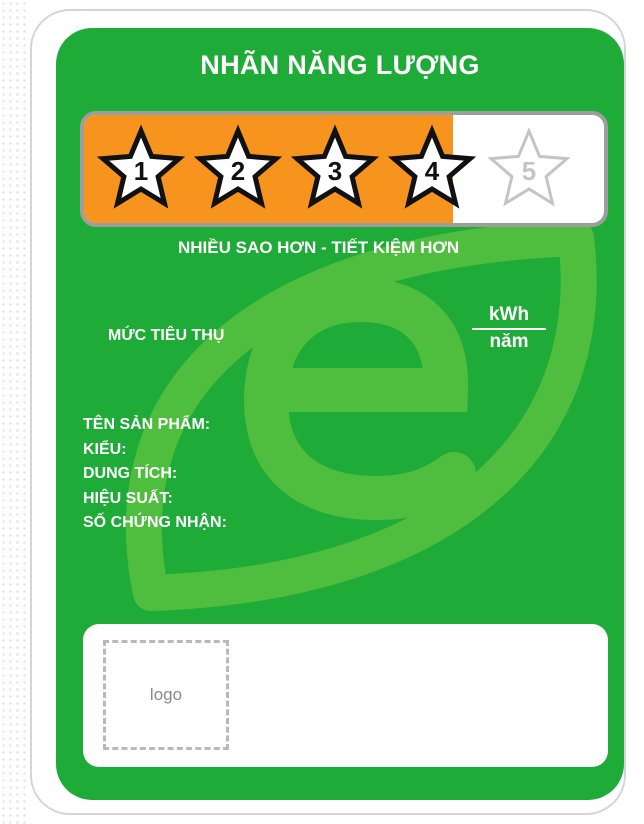 This screenshot has width=644, height=824. Describe the element at coordinates (432, 171) in the screenshot. I see `star-number: 4` at that location.